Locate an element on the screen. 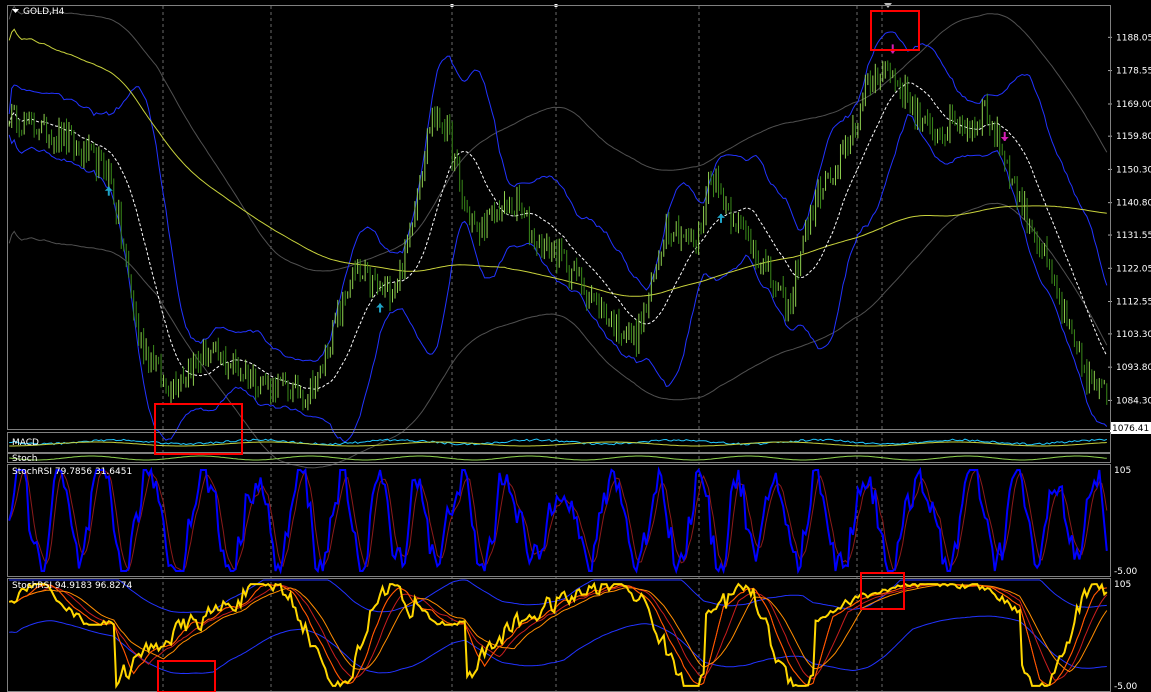 The width and height of the screenshot is (1151, 692). price-tick-label: 1084.30 is located at coordinates (1133, 401).